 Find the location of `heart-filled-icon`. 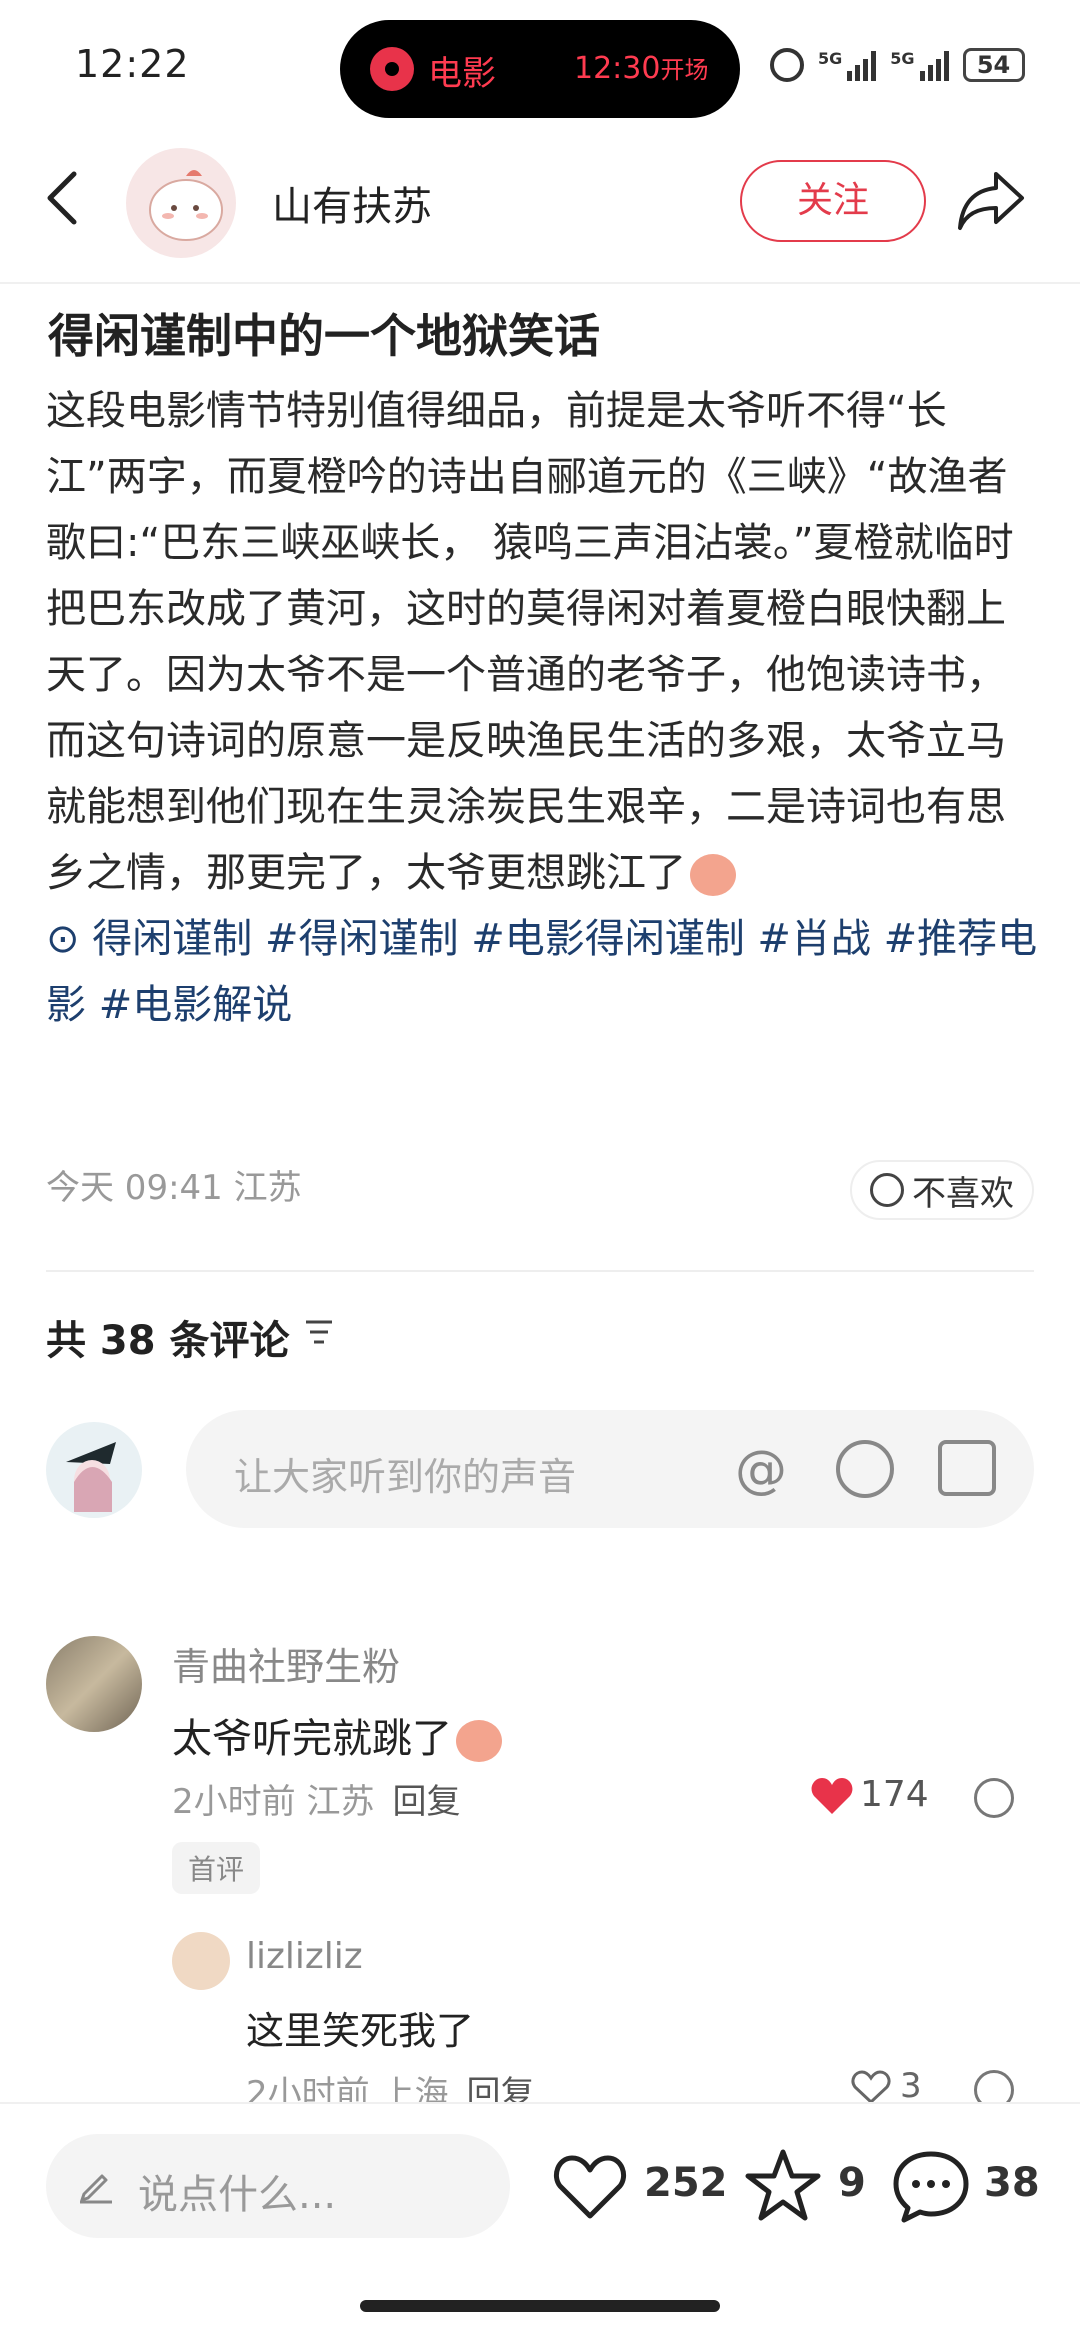

heart-filled-icon is located at coordinates (832, 1796).